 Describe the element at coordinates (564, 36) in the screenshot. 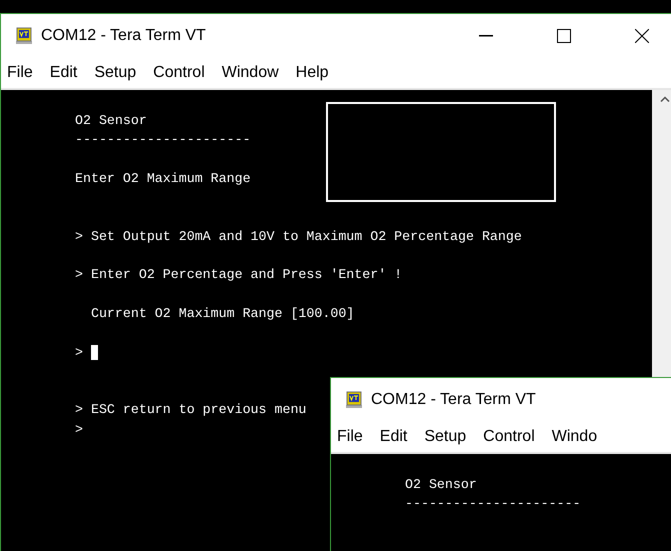

I see `maximize-icon` at that location.